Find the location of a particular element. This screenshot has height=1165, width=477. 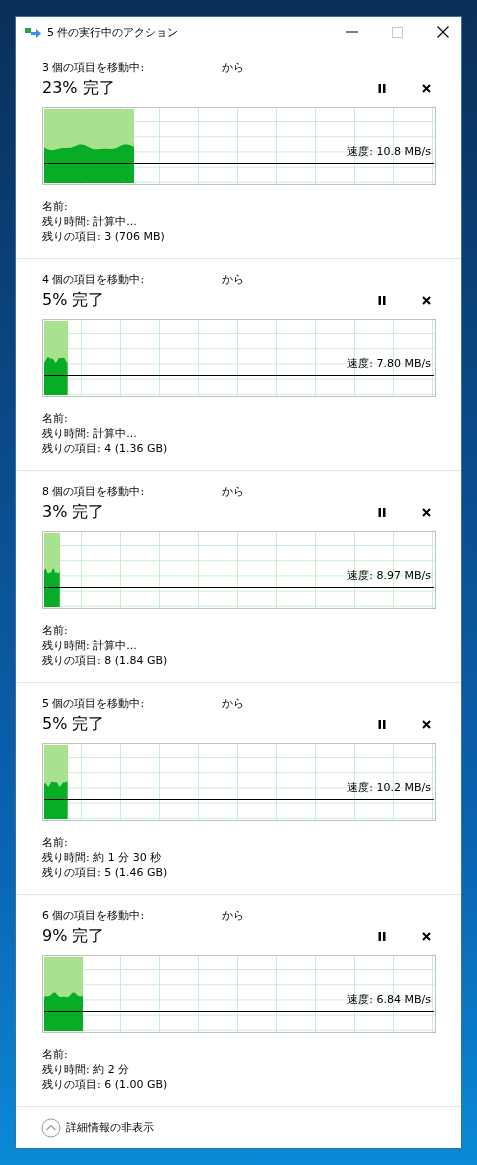

time-remaining: 残り時間: 約 1 分 30 秒 is located at coordinates (102, 857).